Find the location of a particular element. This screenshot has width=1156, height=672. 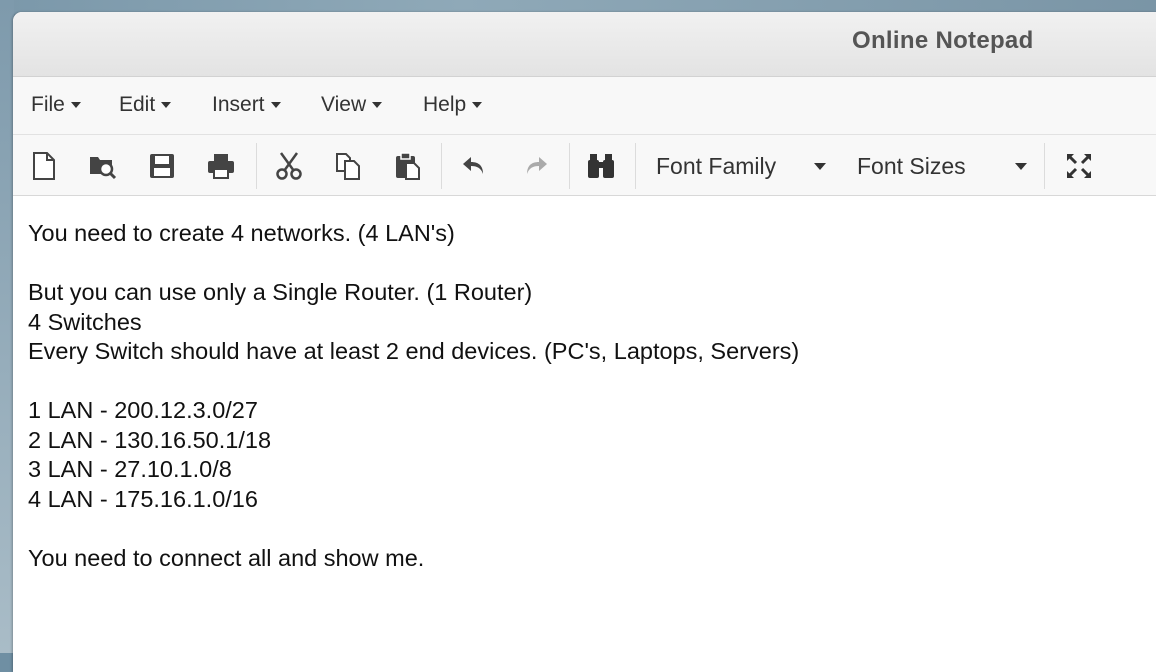

editor-line: 3 LAN - 27.10.1.0/8 is located at coordinates (130, 469).